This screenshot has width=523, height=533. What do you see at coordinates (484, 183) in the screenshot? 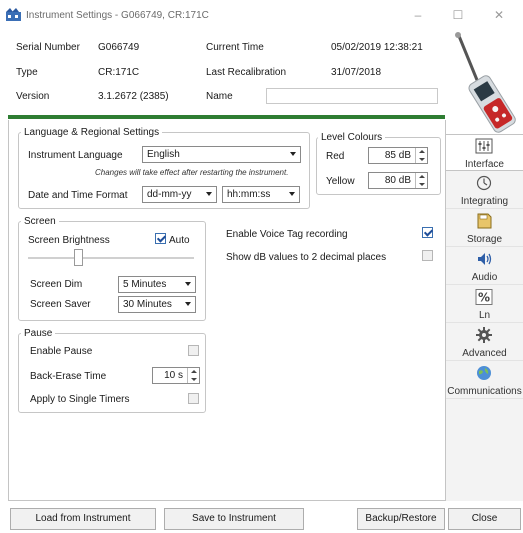
I see `stopwatch-icon` at bounding box center [484, 183].